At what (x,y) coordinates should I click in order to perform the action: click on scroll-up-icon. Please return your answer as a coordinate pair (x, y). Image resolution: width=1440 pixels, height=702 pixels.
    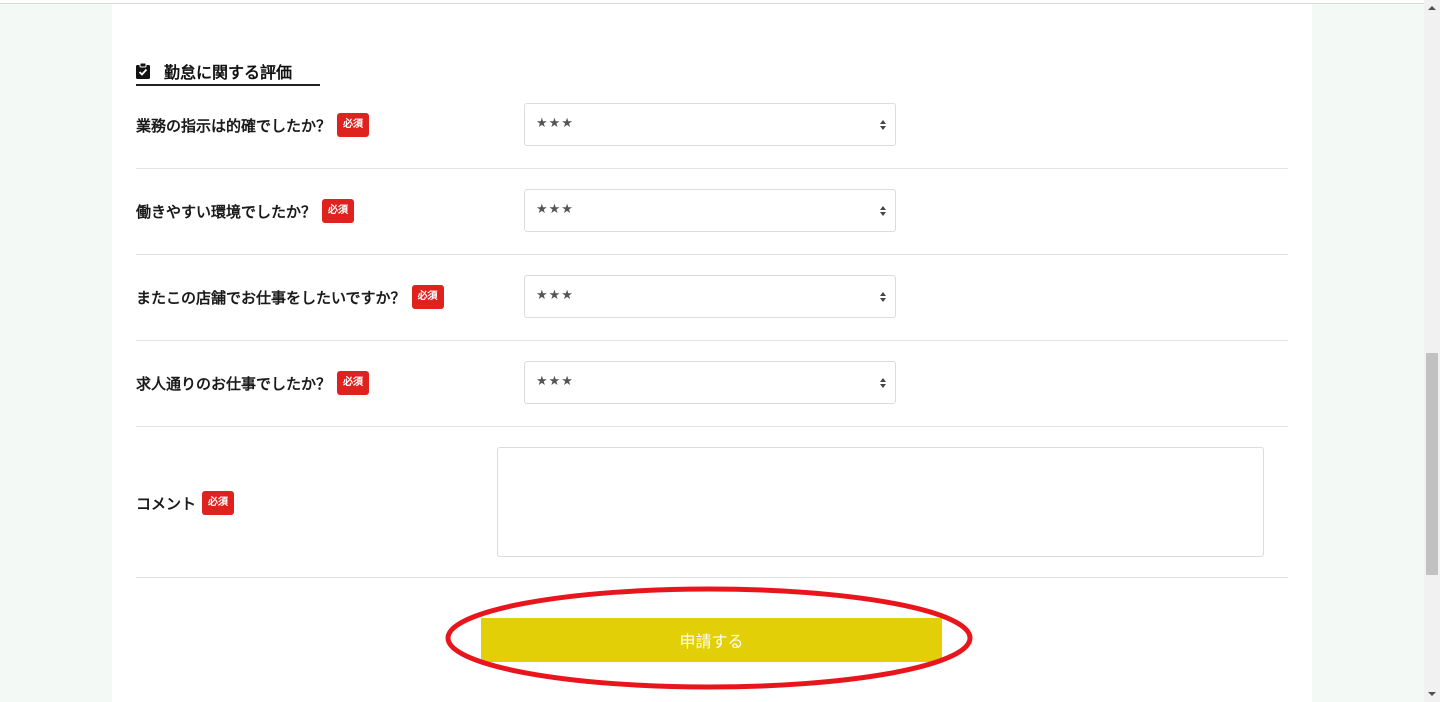
    Looking at the image, I should click on (1432, 8).